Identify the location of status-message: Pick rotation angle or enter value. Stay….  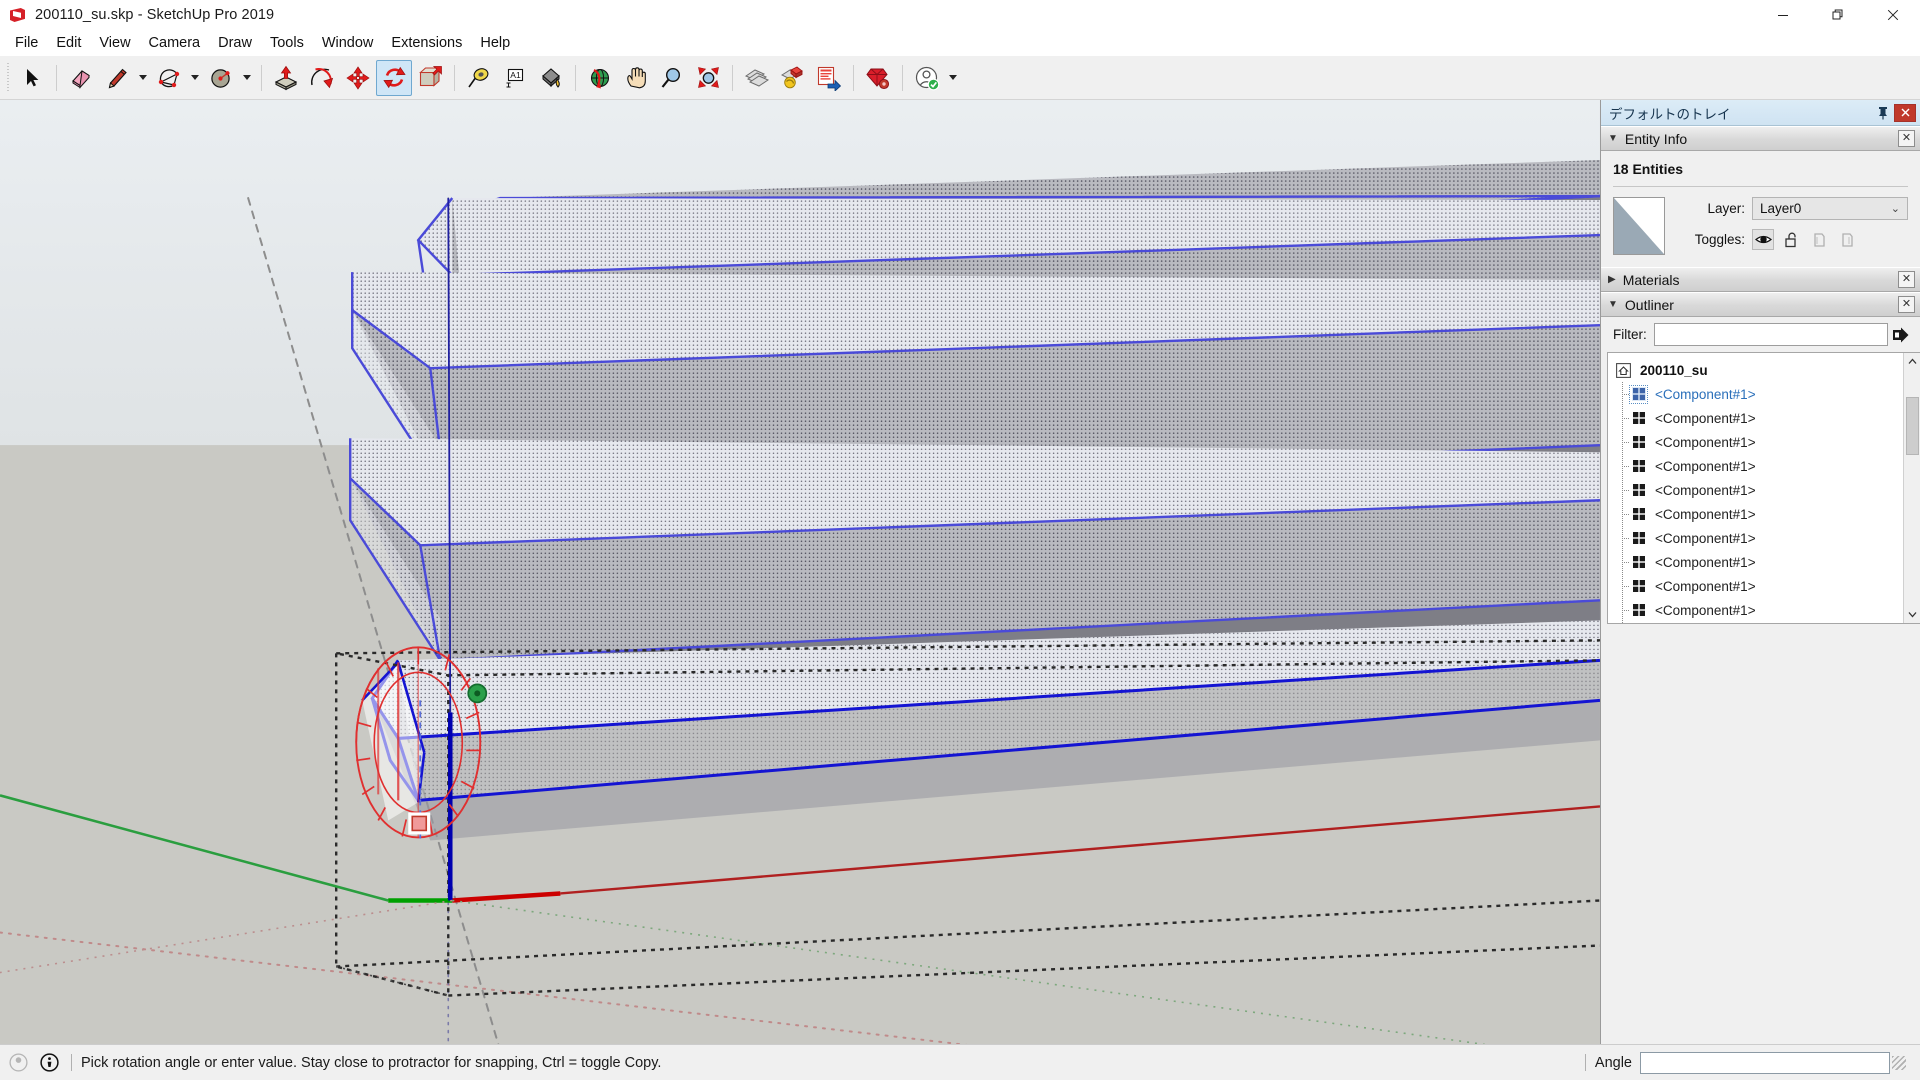
(371, 1062).